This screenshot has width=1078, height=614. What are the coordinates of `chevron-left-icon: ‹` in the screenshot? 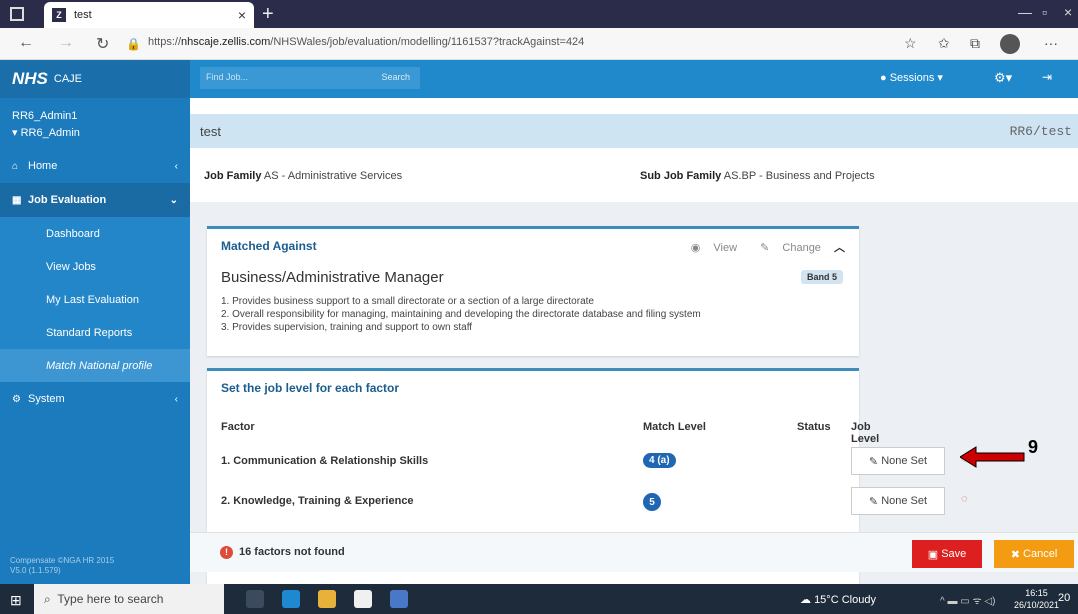 It's located at (176, 166).